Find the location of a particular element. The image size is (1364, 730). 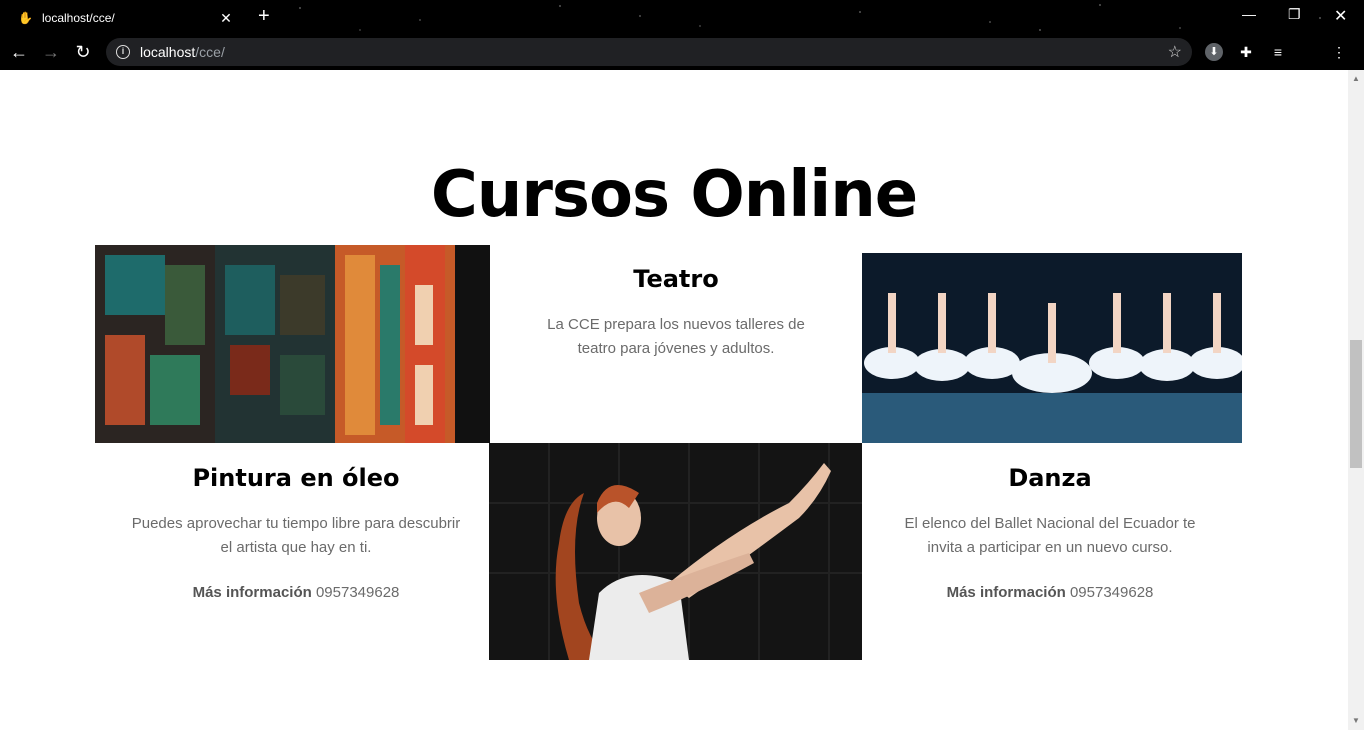

tab-favicon-icon: ✋ is located at coordinates (25, 18).